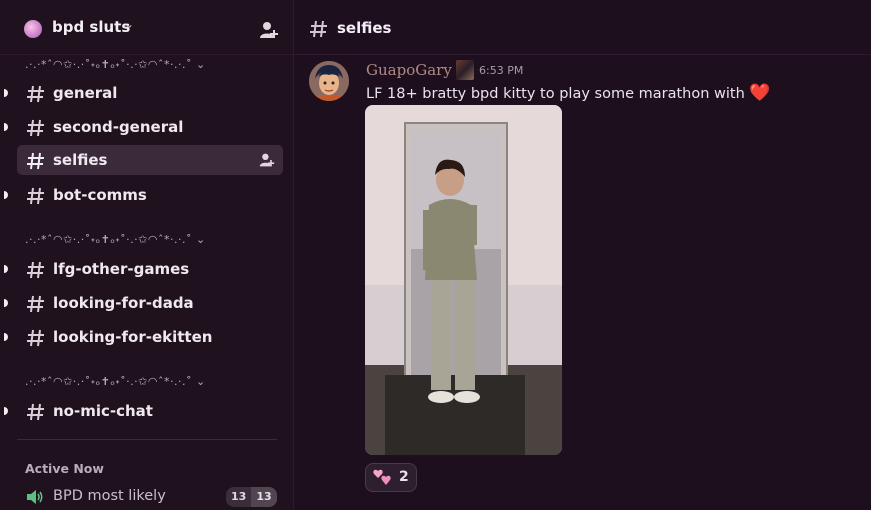  I want to click on badge-count-left: 13, so click(239, 497).